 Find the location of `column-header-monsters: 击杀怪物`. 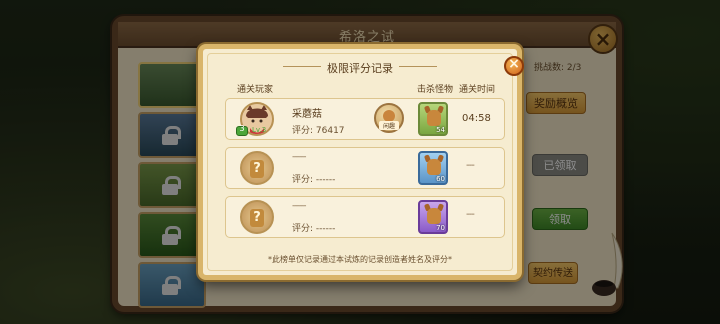

column-header-monsters: 击杀怪物 is located at coordinates (435, 90).